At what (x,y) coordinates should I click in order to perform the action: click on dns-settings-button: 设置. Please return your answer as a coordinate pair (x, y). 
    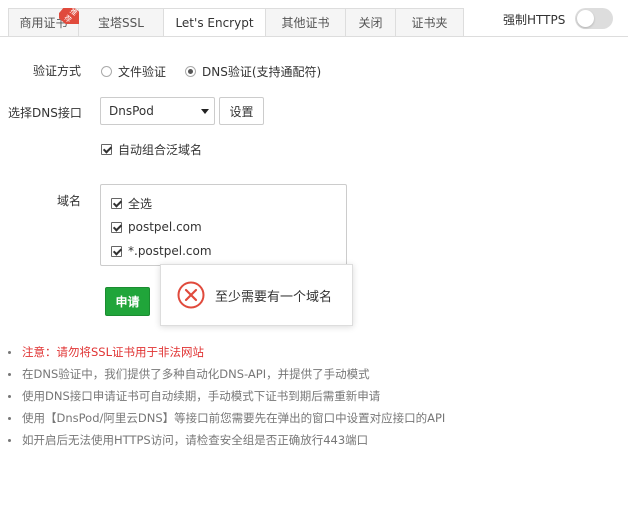
    Looking at the image, I should click on (241, 111).